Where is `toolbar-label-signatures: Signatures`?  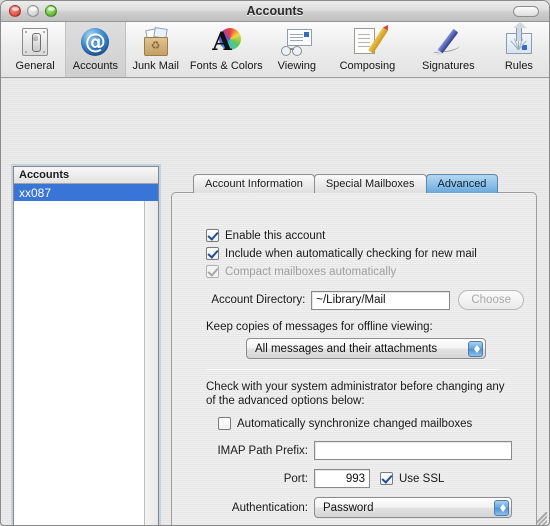
toolbar-label-signatures: Signatures is located at coordinates (448, 66).